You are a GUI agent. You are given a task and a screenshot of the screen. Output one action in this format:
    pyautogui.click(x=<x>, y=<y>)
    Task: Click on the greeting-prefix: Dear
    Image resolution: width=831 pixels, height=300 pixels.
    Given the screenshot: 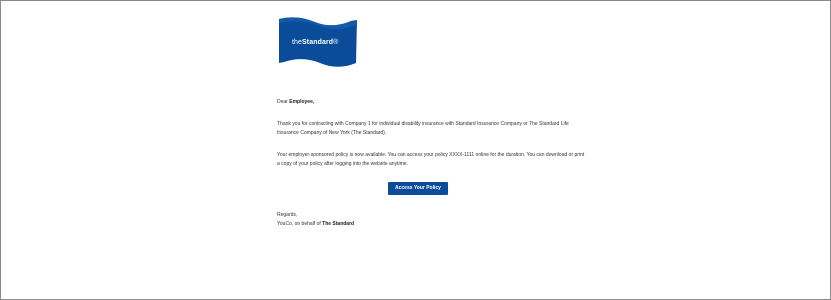 What is the action you would take?
    pyautogui.click(x=282, y=102)
    